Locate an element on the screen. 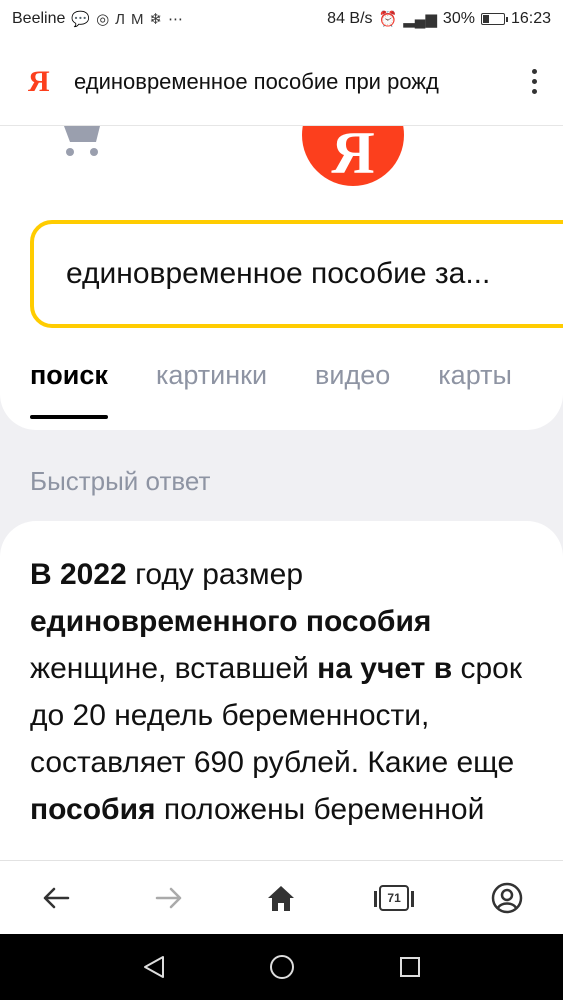  home-icon is located at coordinates (281, 898).